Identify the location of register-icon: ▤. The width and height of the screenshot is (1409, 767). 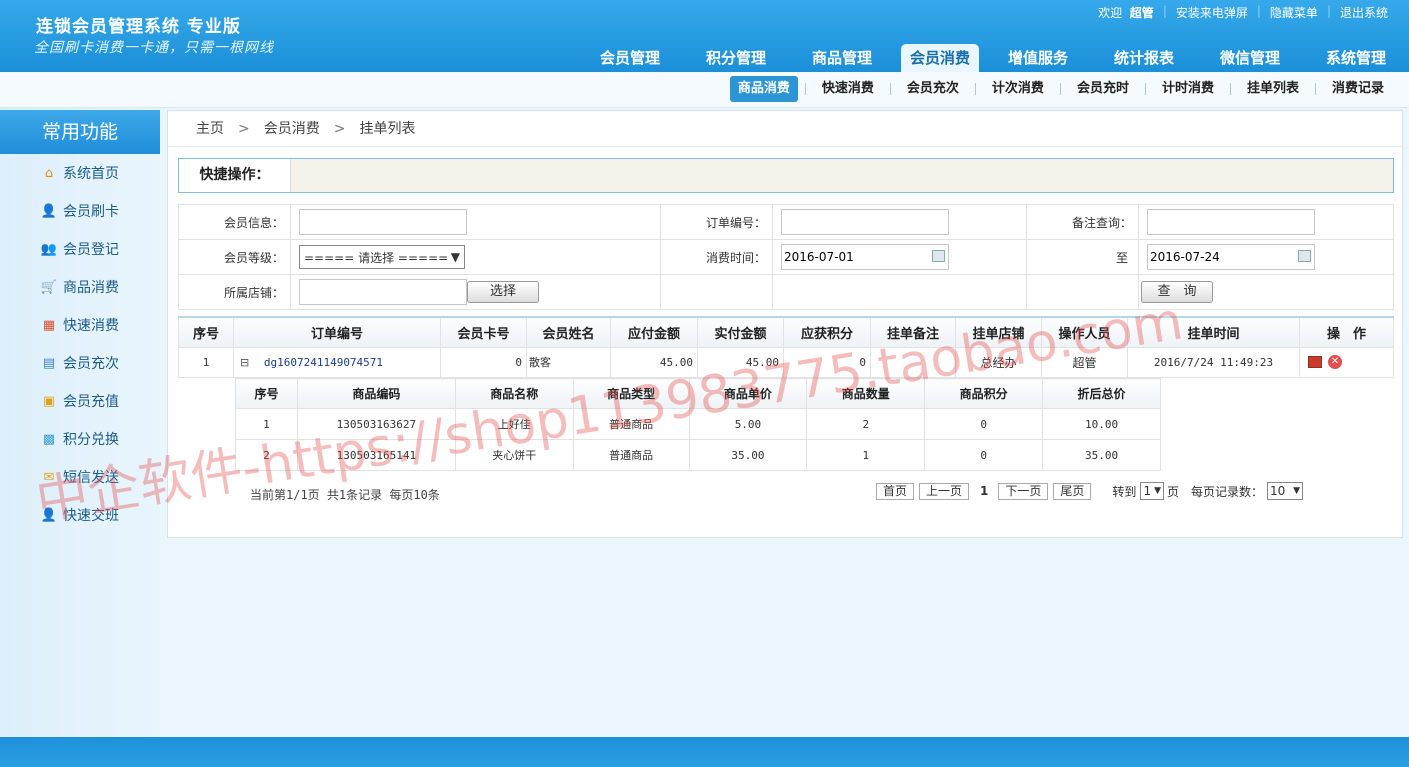
(49, 363).